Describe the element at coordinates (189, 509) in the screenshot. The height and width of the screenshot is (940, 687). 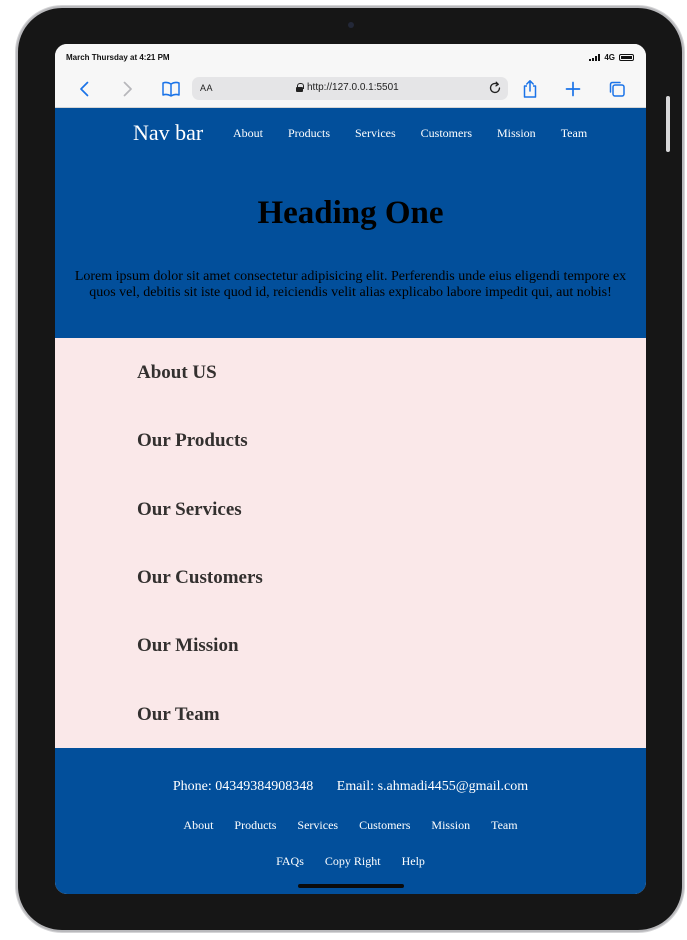
I see `section-heading-services: Our Services` at that location.